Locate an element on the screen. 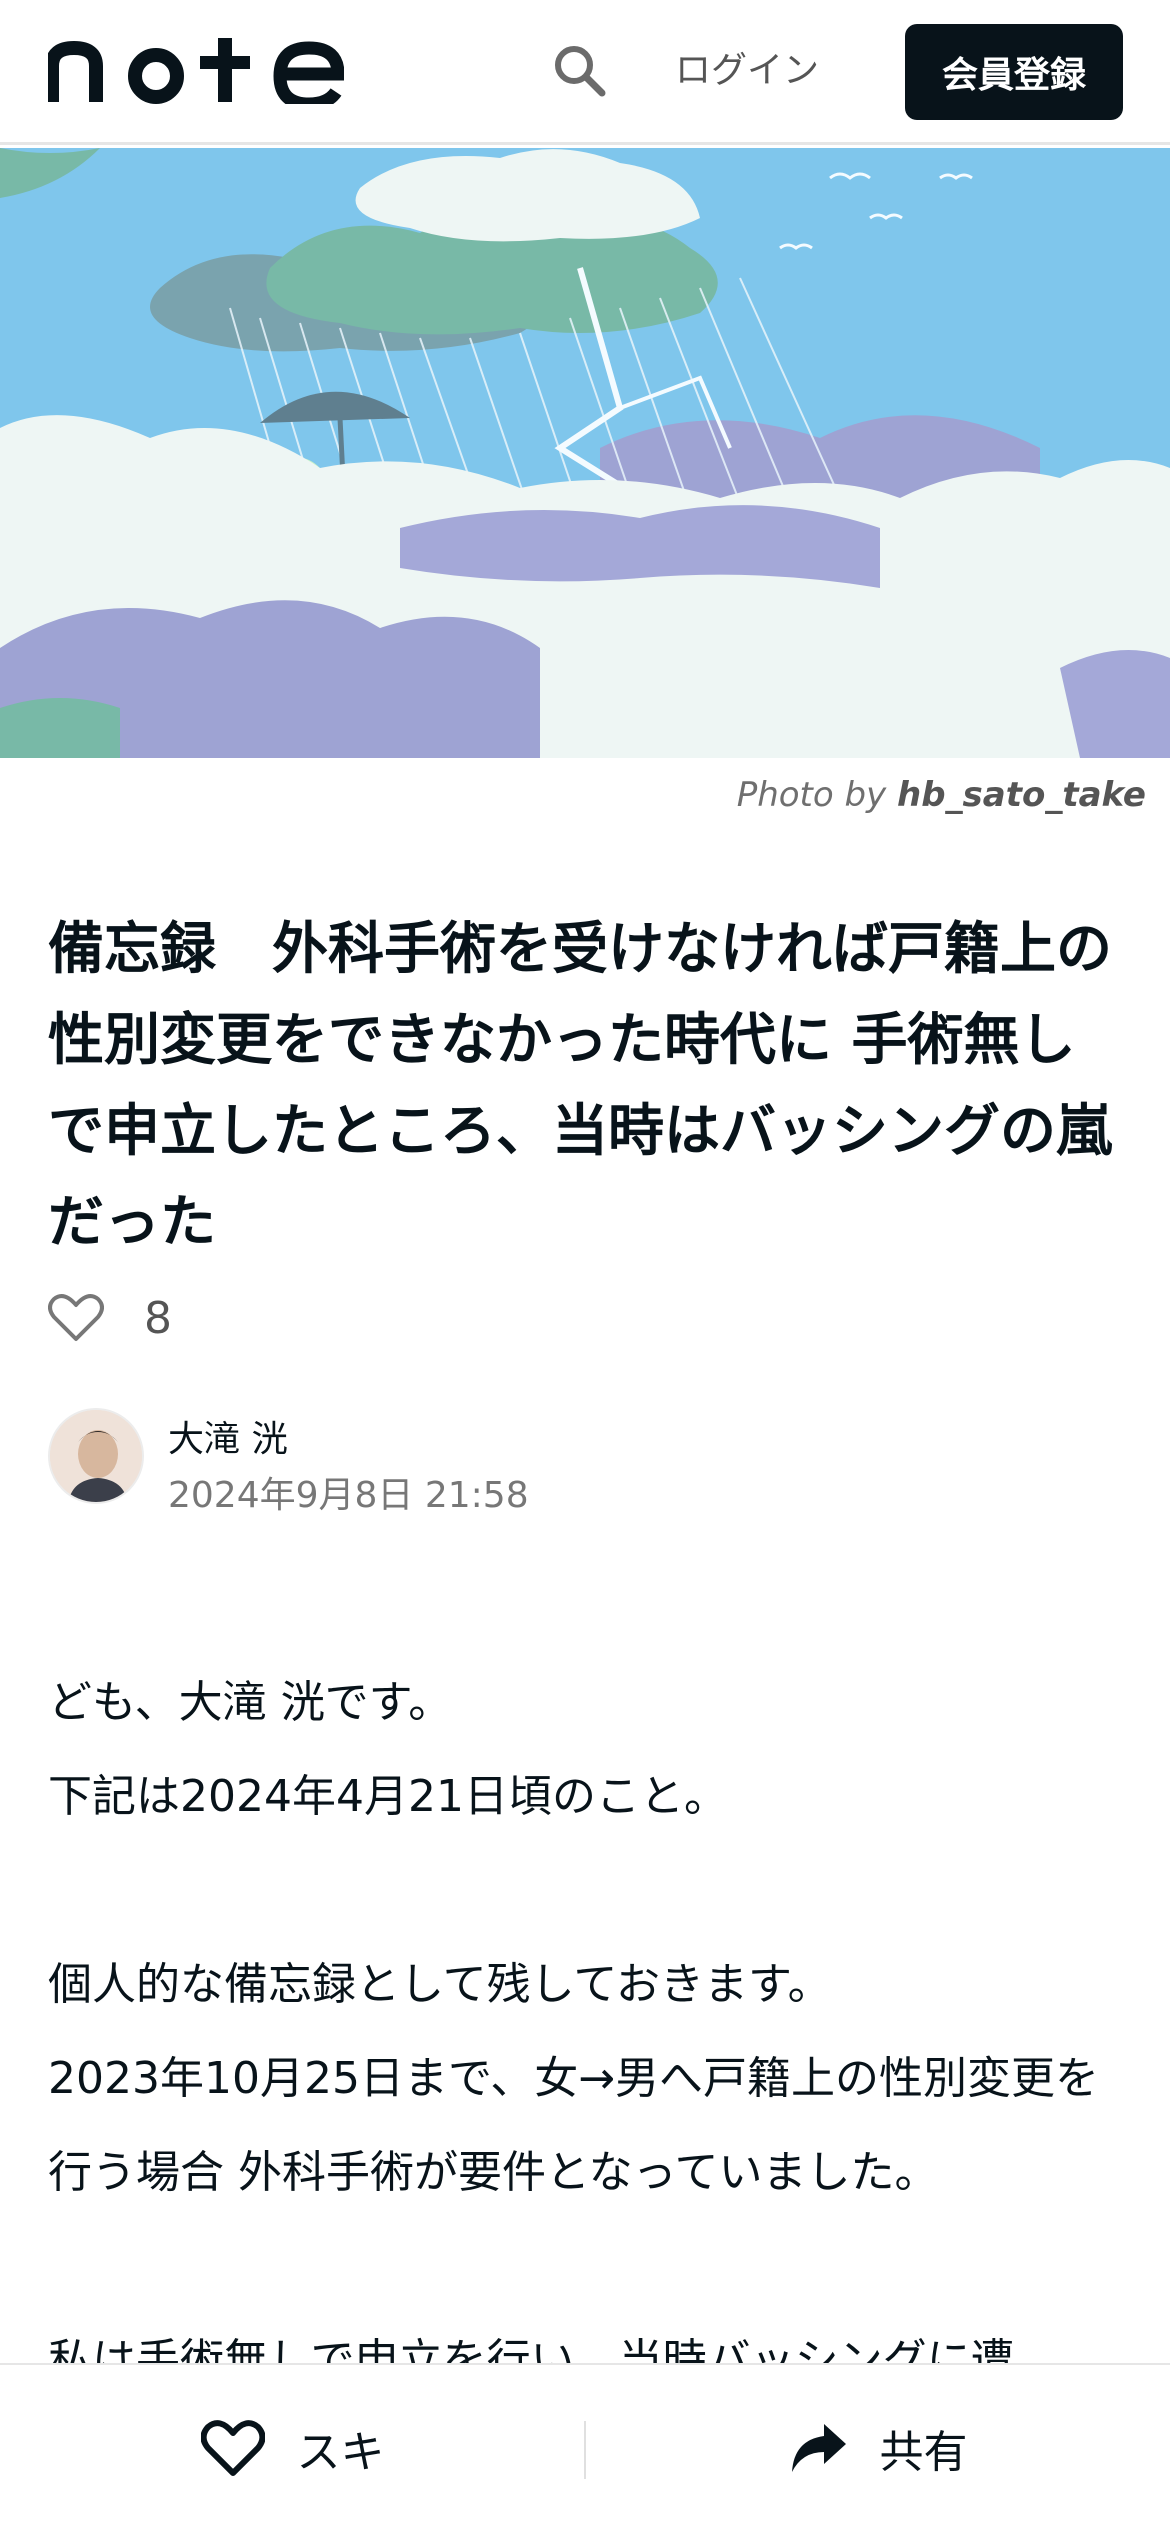 The image size is (1170, 2532). avatar-image is located at coordinates (96, 1456).